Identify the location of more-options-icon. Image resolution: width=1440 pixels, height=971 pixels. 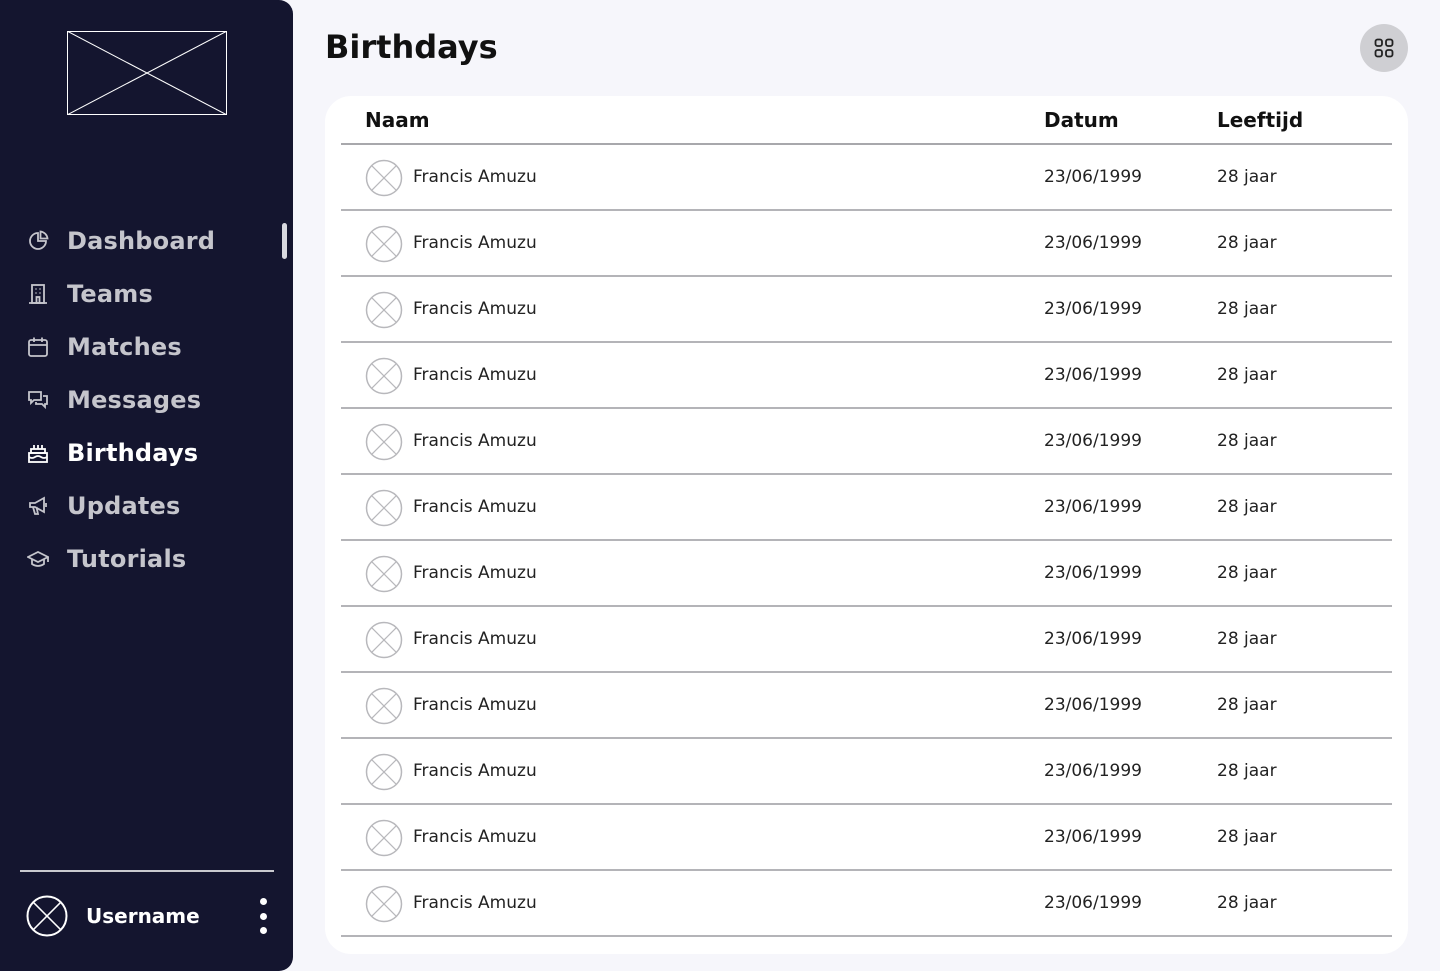
(263, 916).